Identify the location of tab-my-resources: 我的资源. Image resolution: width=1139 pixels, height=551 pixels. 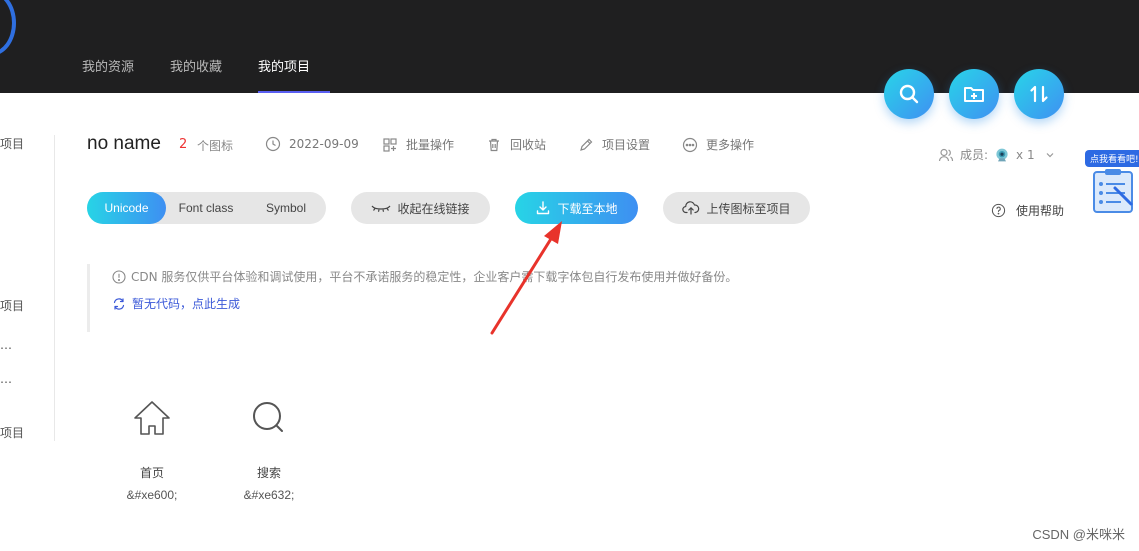
(108, 76).